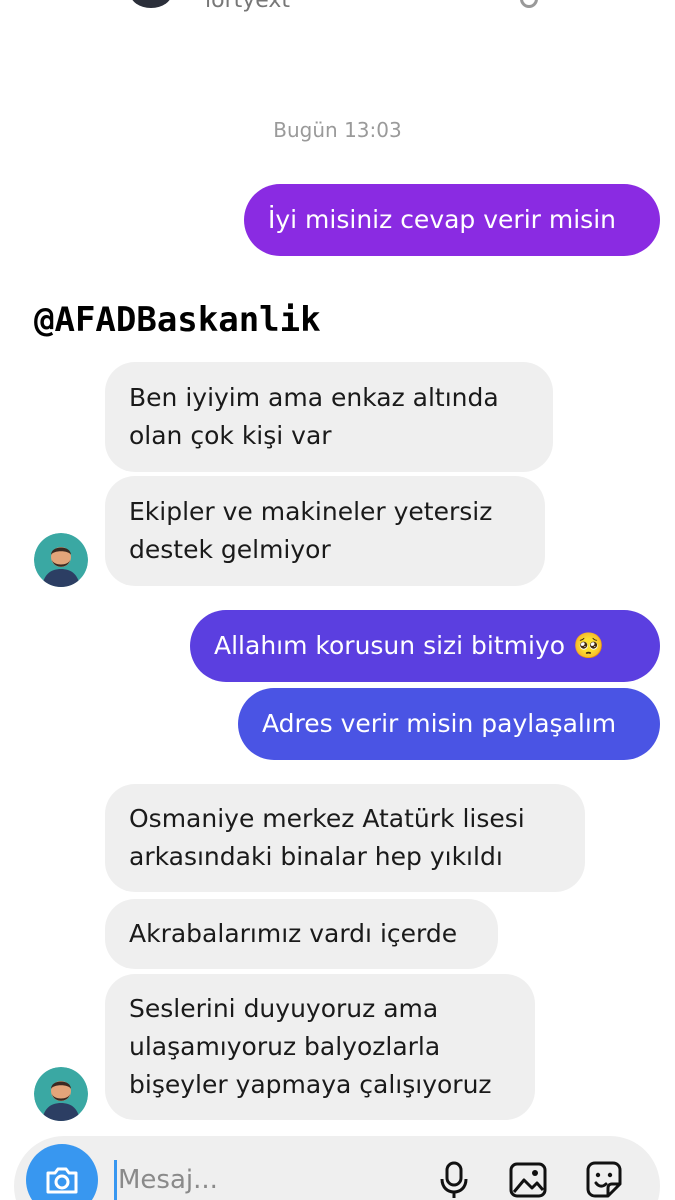  What do you see at coordinates (442, 219) in the screenshot?
I see `message-text: İyi misiniz cevap verir misin` at bounding box center [442, 219].